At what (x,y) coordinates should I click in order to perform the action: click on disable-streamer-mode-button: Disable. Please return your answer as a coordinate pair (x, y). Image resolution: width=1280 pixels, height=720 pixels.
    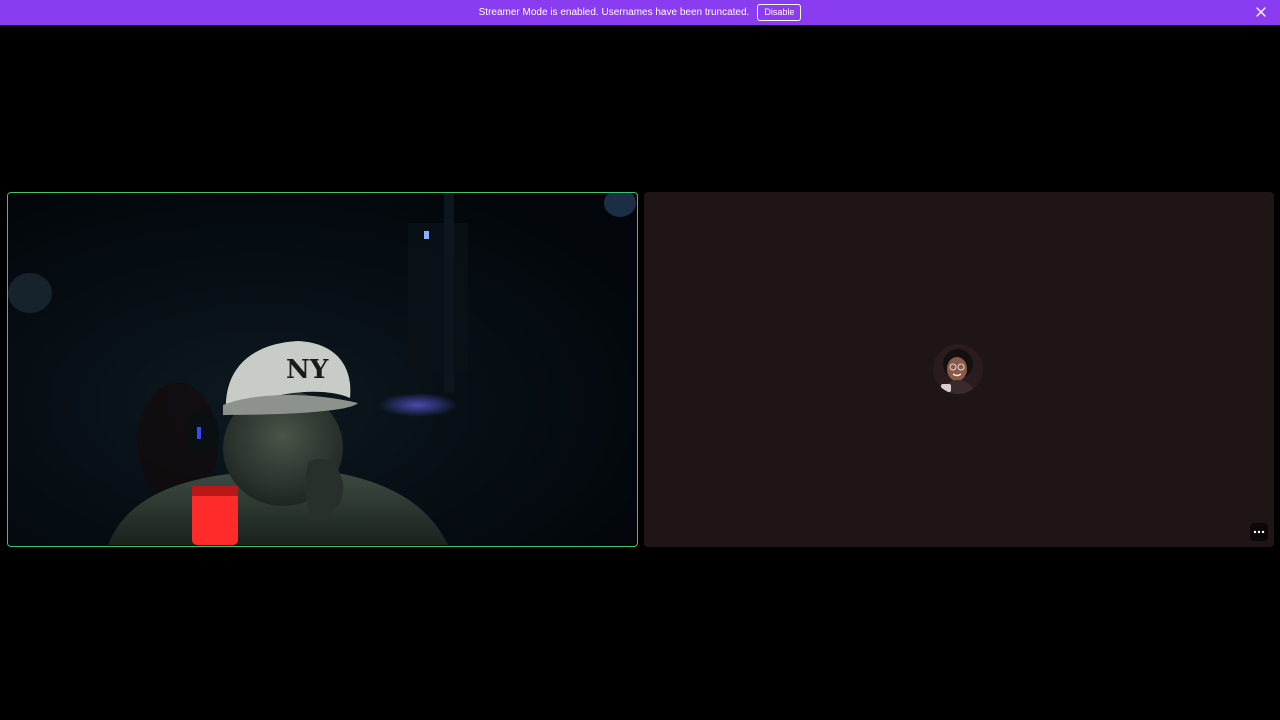
    Looking at the image, I should click on (779, 12).